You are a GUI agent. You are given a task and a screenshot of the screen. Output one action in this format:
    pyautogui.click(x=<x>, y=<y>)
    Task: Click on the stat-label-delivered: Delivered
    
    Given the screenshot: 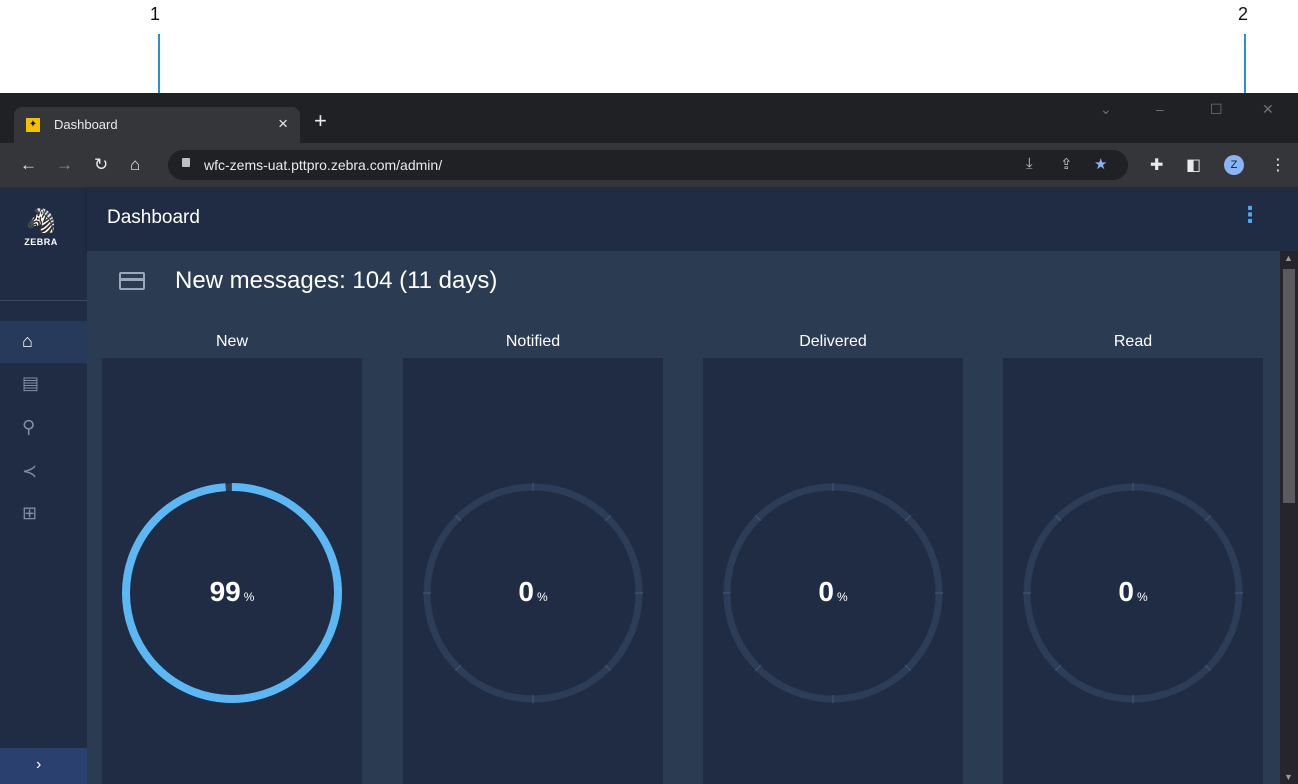 What is the action you would take?
    pyautogui.click(x=833, y=341)
    